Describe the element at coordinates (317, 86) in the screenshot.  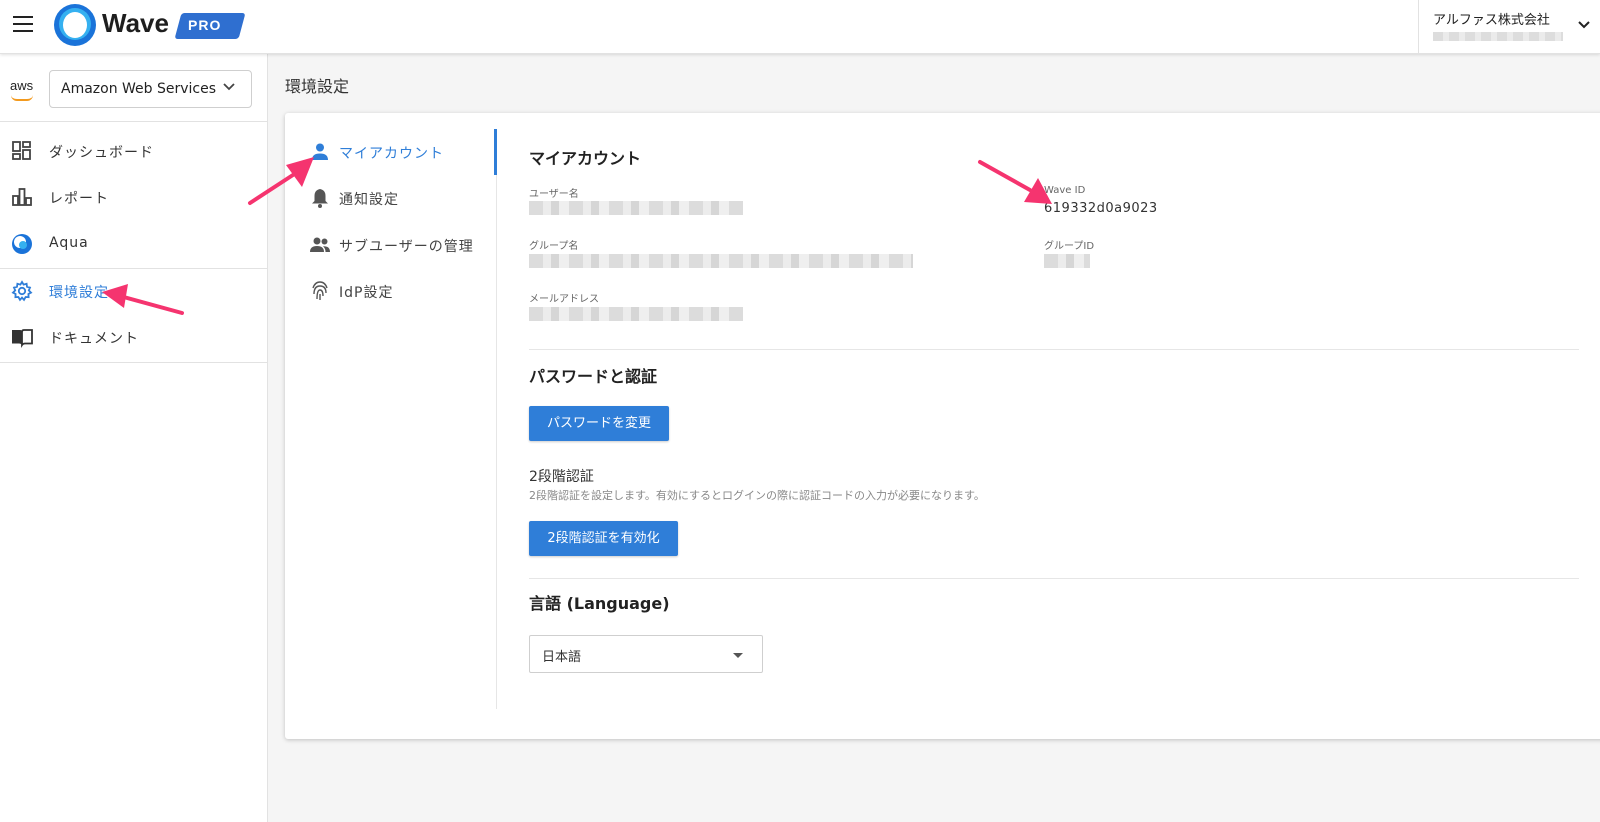
I see `page-title: 環境設定` at that location.